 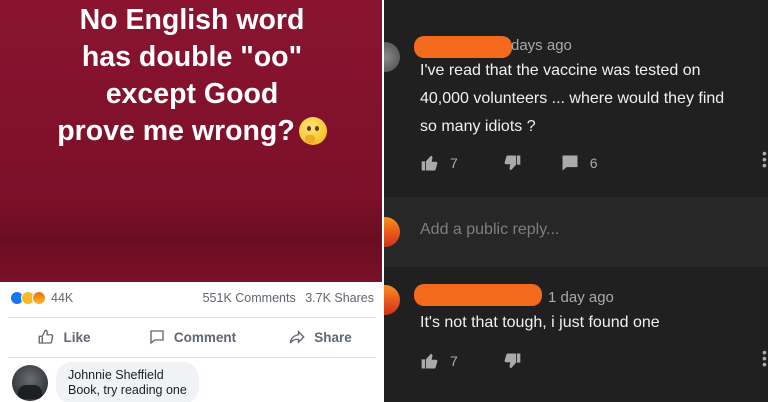 What do you see at coordinates (471, 361) in the screenshot?
I see `comment-actions: 7` at bounding box center [471, 361].